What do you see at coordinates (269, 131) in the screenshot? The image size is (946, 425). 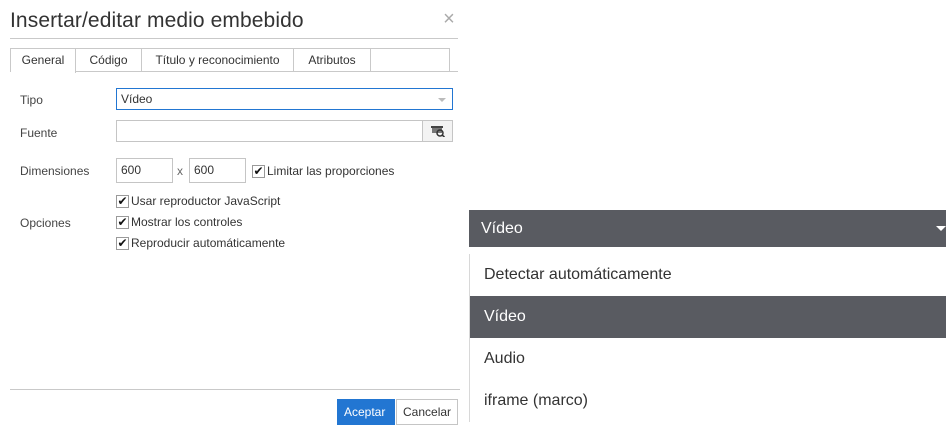 I see `fuente-input` at bounding box center [269, 131].